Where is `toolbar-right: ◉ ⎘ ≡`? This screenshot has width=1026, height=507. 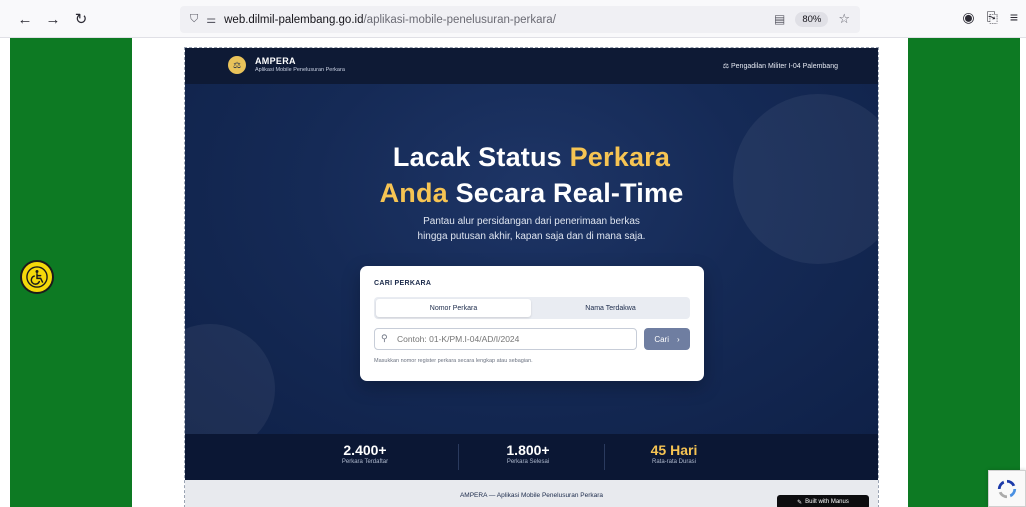 toolbar-right: ◉ ⎘ ≡ is located at coordinates (990, 17).